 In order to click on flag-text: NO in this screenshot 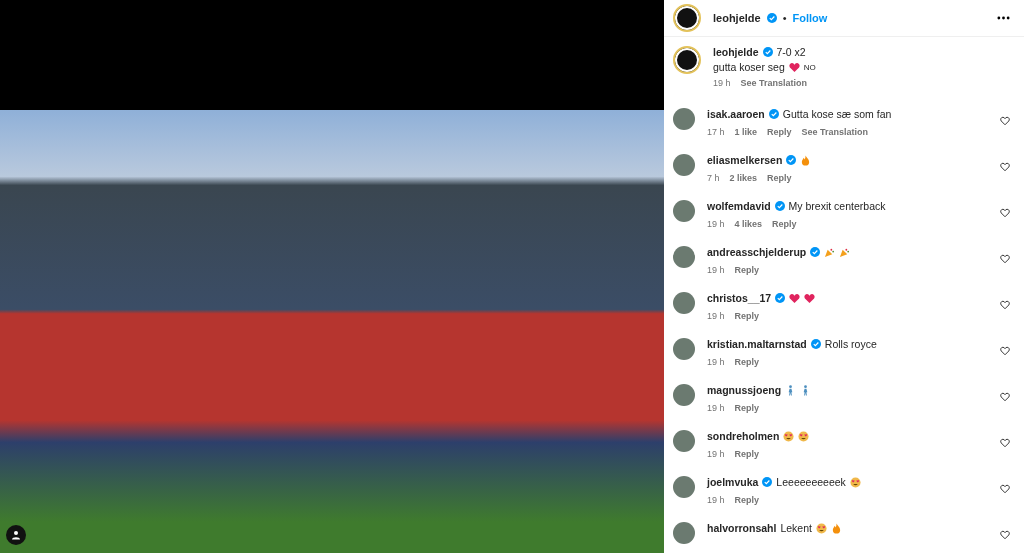, I will do `click(809, 67)`.